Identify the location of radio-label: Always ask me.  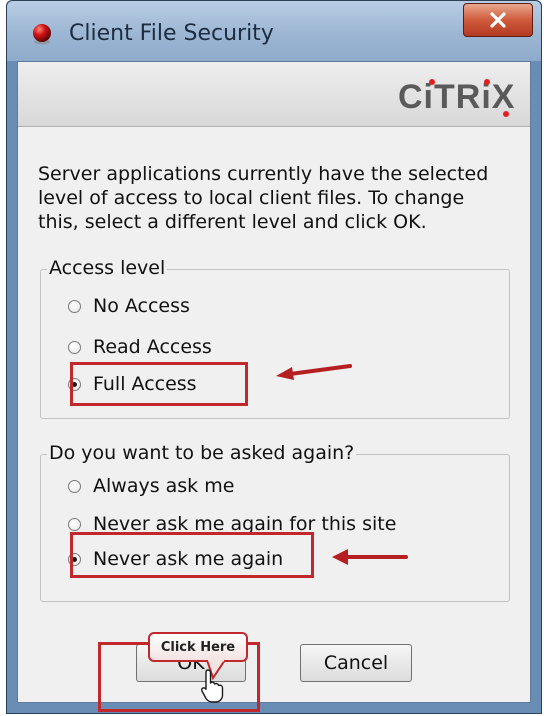
(164, 486).